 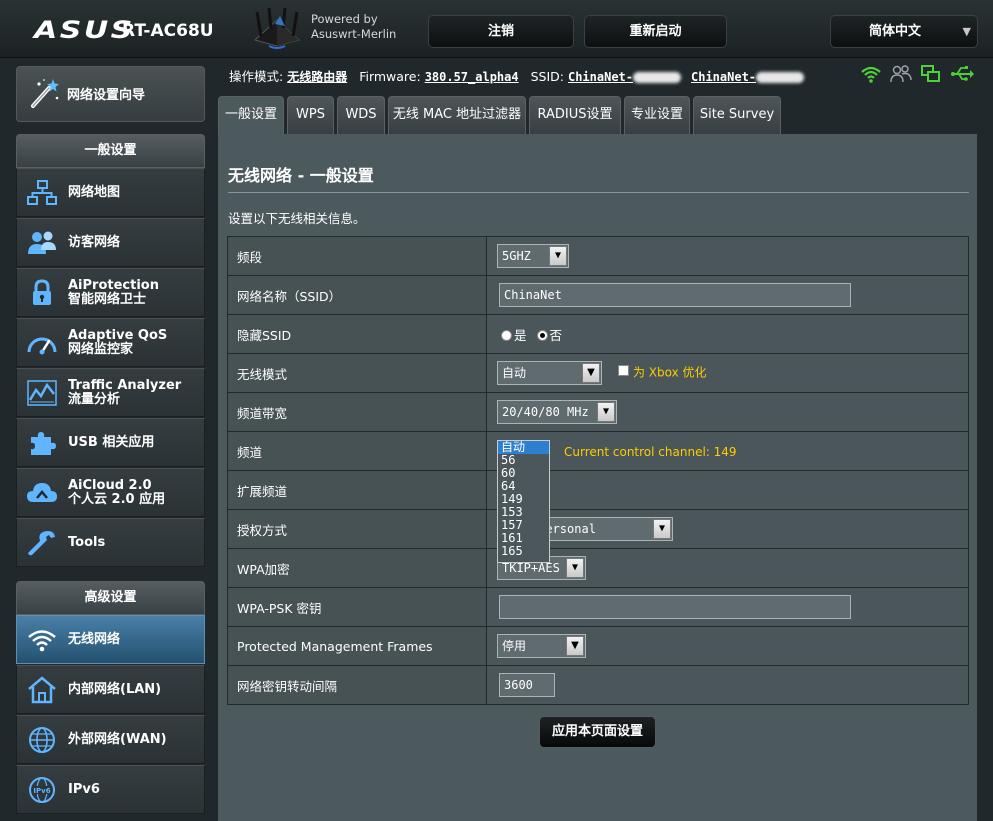 I want to click on firmware-link: 380.57_alpha4, so click(x=472, y=77).